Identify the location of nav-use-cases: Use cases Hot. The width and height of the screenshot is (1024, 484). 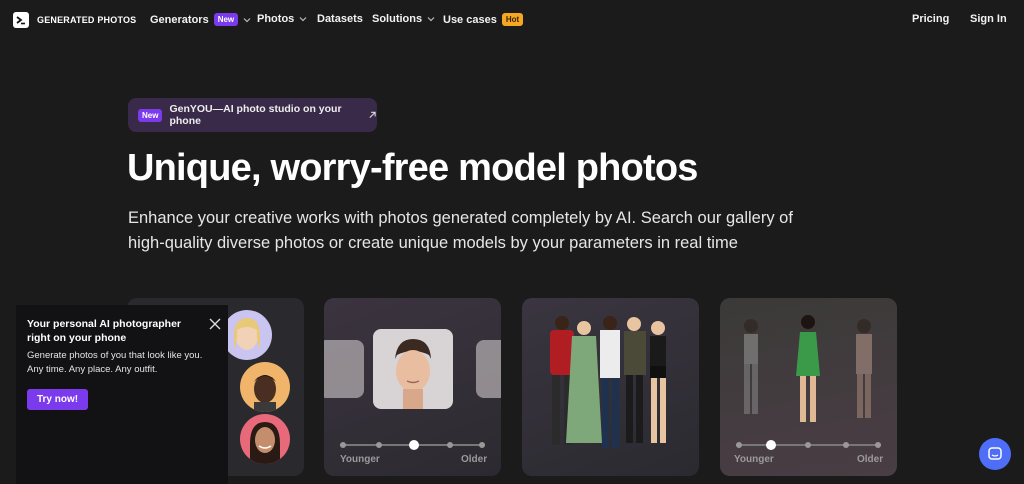
(483, 19).